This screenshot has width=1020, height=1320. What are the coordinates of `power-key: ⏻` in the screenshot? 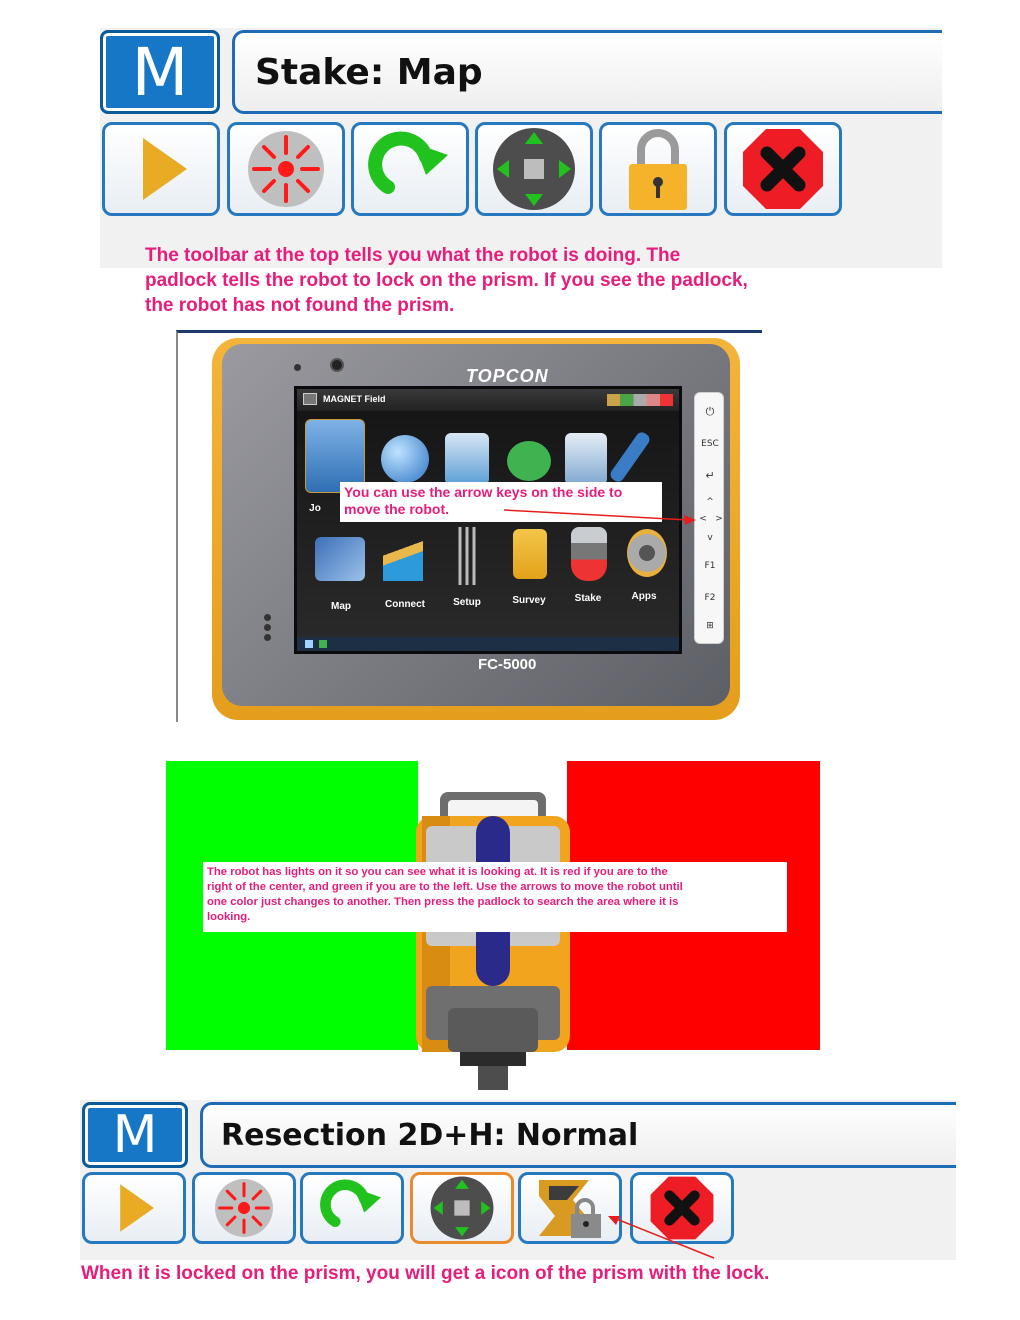 It's located at (710, 412).